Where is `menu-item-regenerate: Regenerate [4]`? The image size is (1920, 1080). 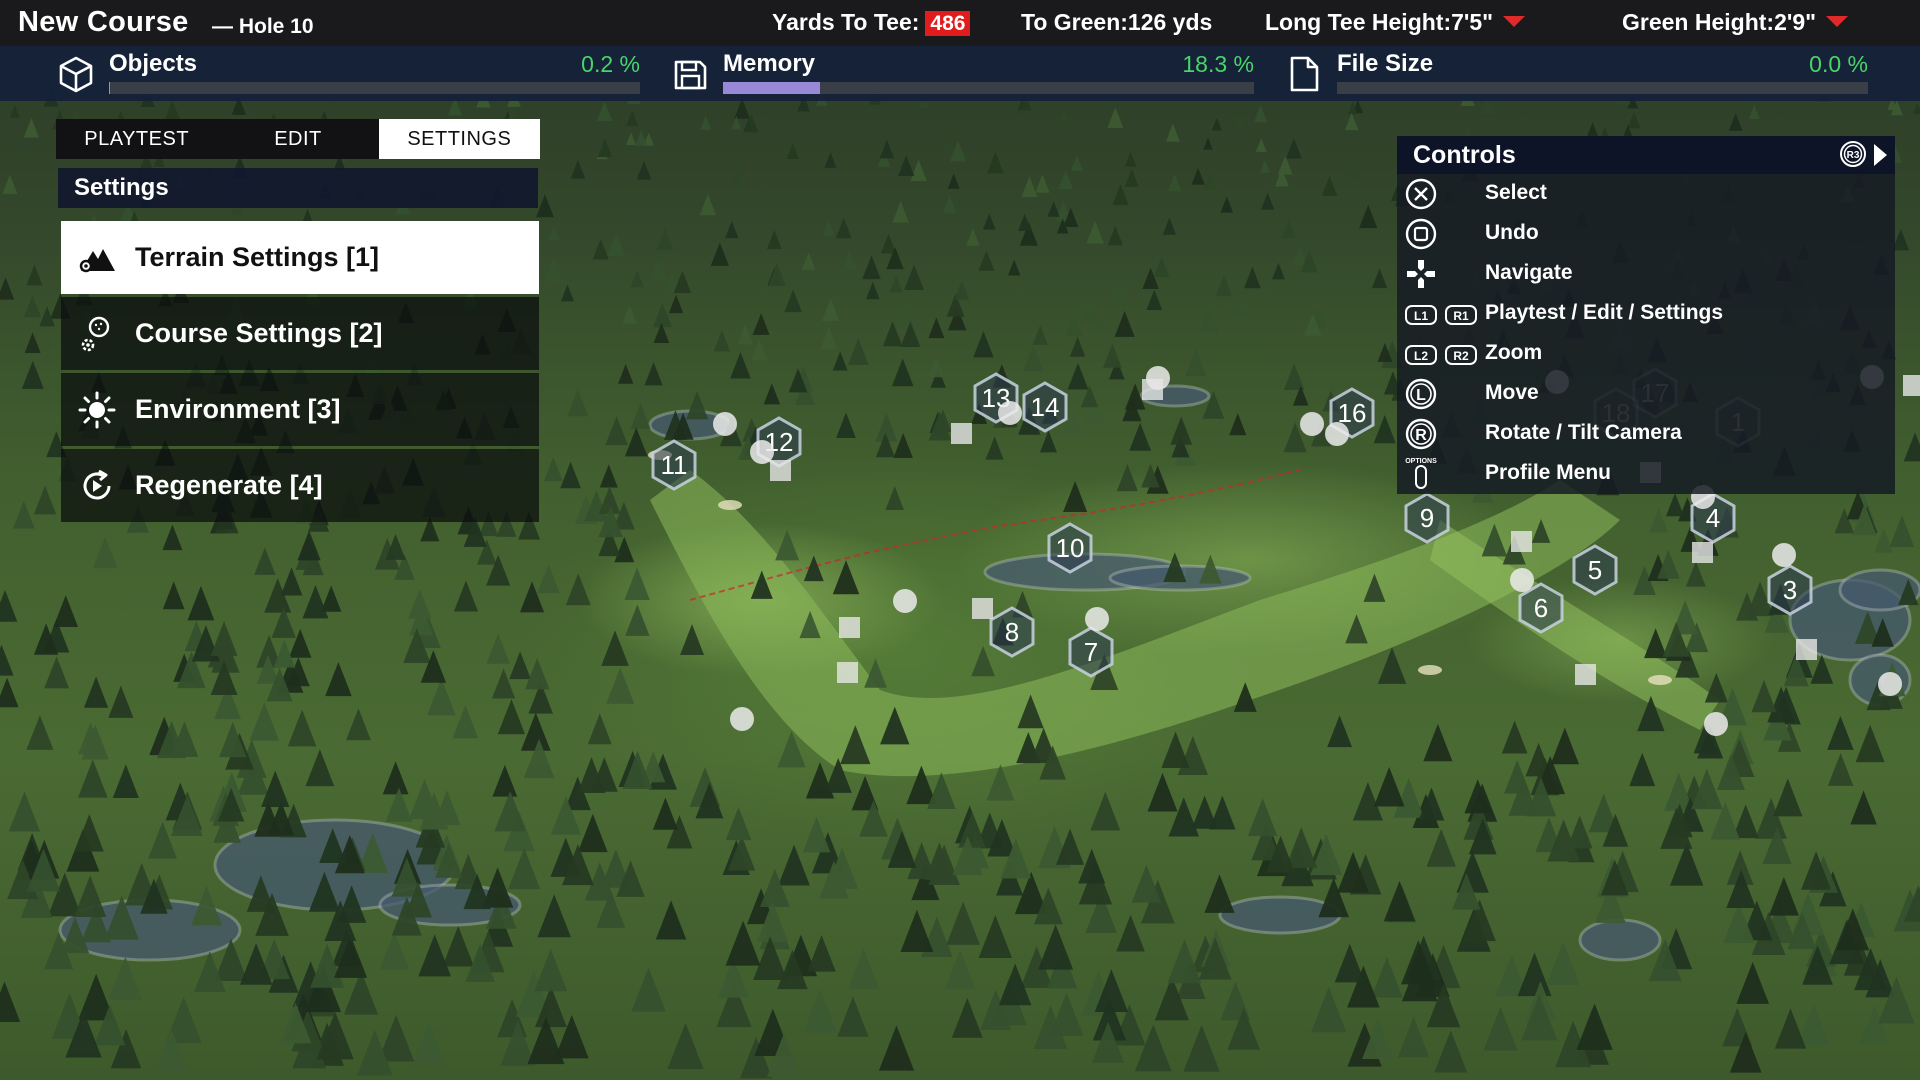
menu-item-regenerate: Regenerate [4] is located at coordinates (300, 485).